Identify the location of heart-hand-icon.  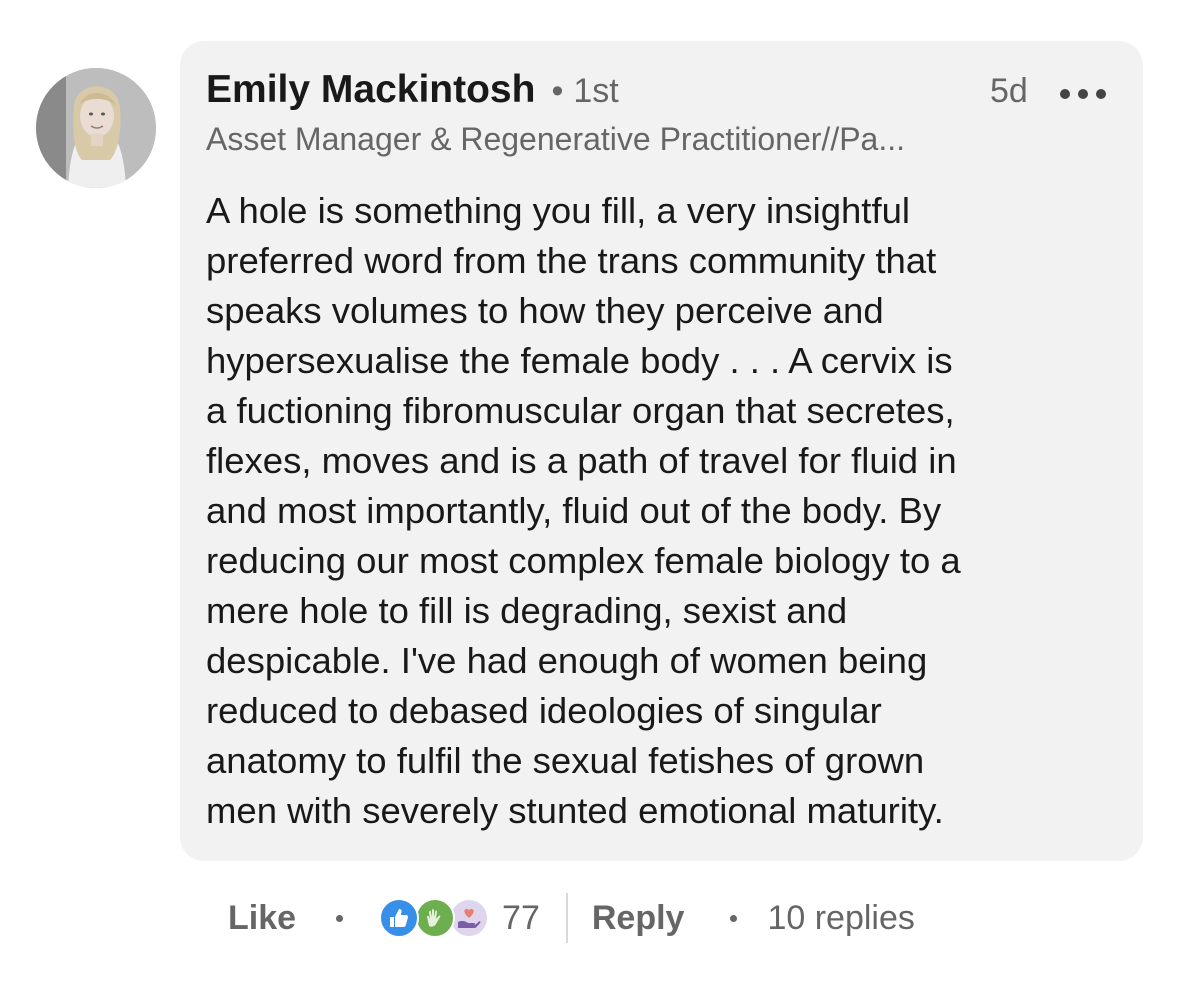
(469, 918).